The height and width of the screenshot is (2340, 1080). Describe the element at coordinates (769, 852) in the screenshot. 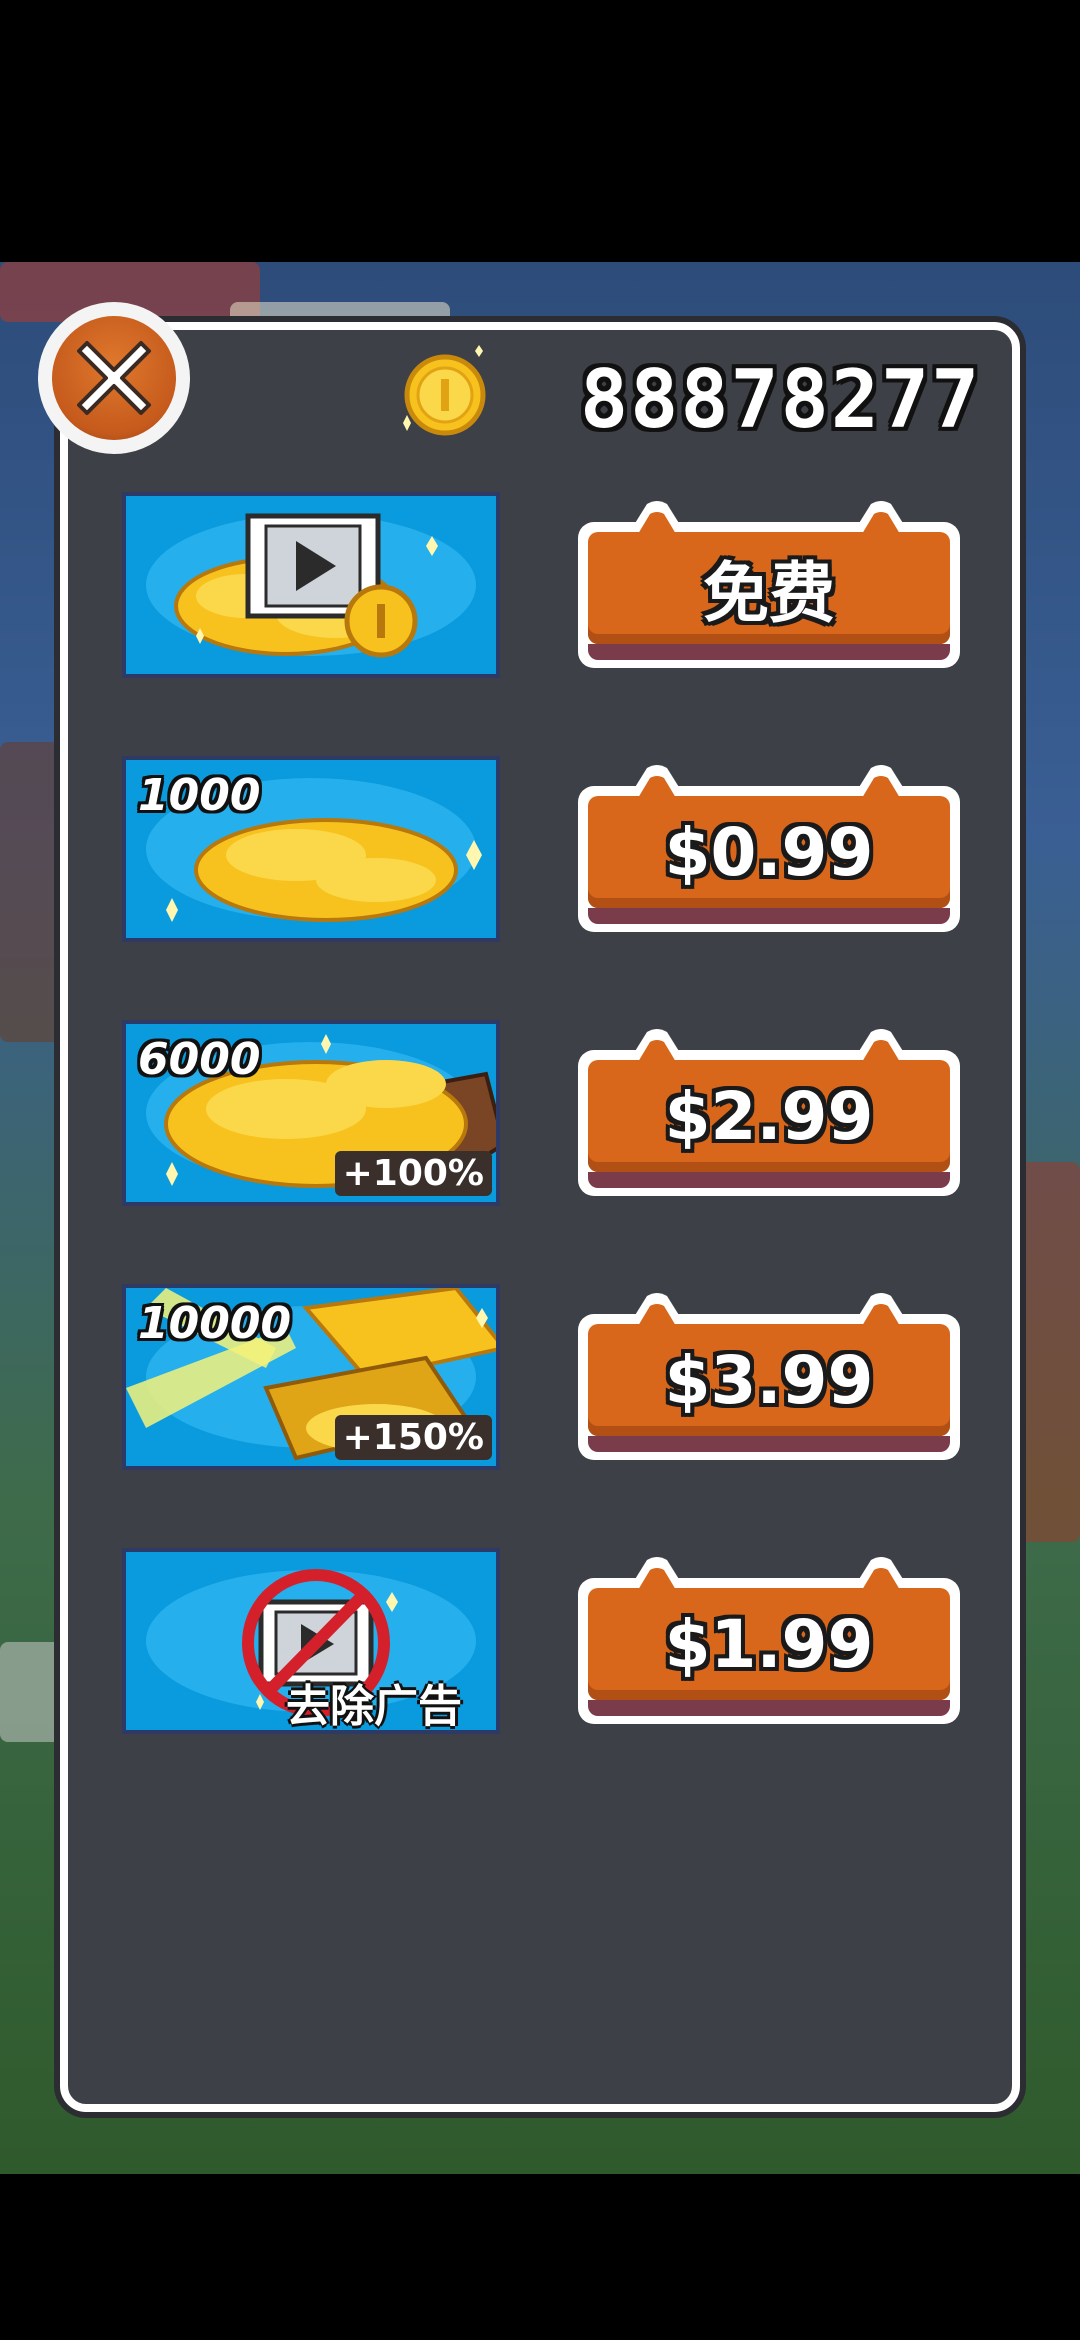

I see `buy-button-label: $0.99` at that location.